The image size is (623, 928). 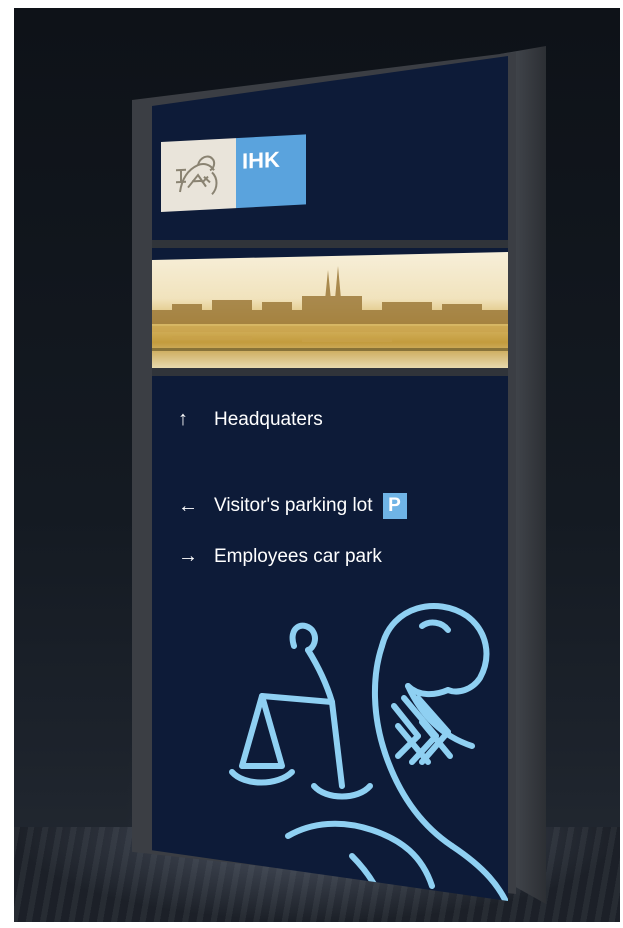 I want to click on arrow-up-icon: ↑, so click(x=183, y=419).